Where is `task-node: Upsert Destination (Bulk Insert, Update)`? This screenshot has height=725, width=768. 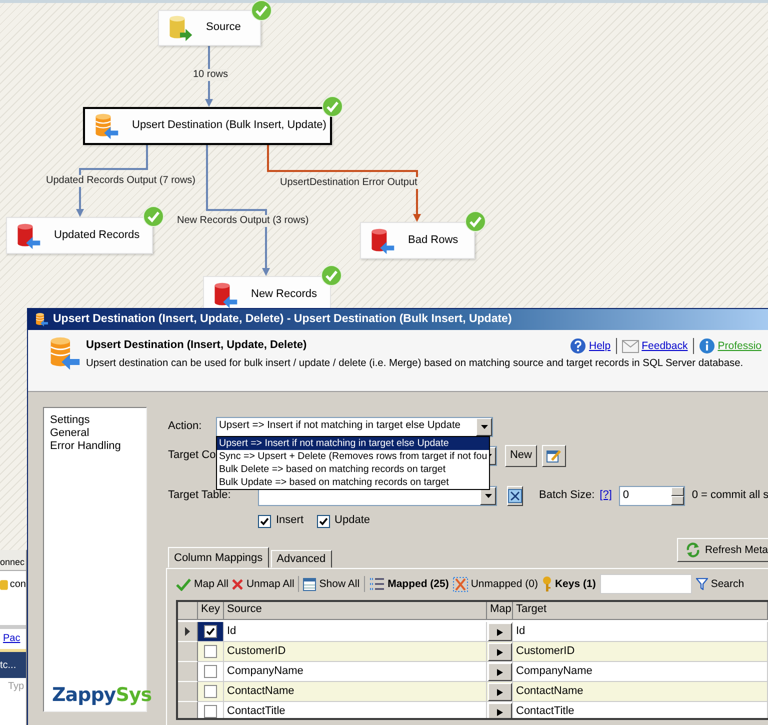
task-node: Upsert Destination (Bulk Insert, Update) is located at coordinates (207, 126).